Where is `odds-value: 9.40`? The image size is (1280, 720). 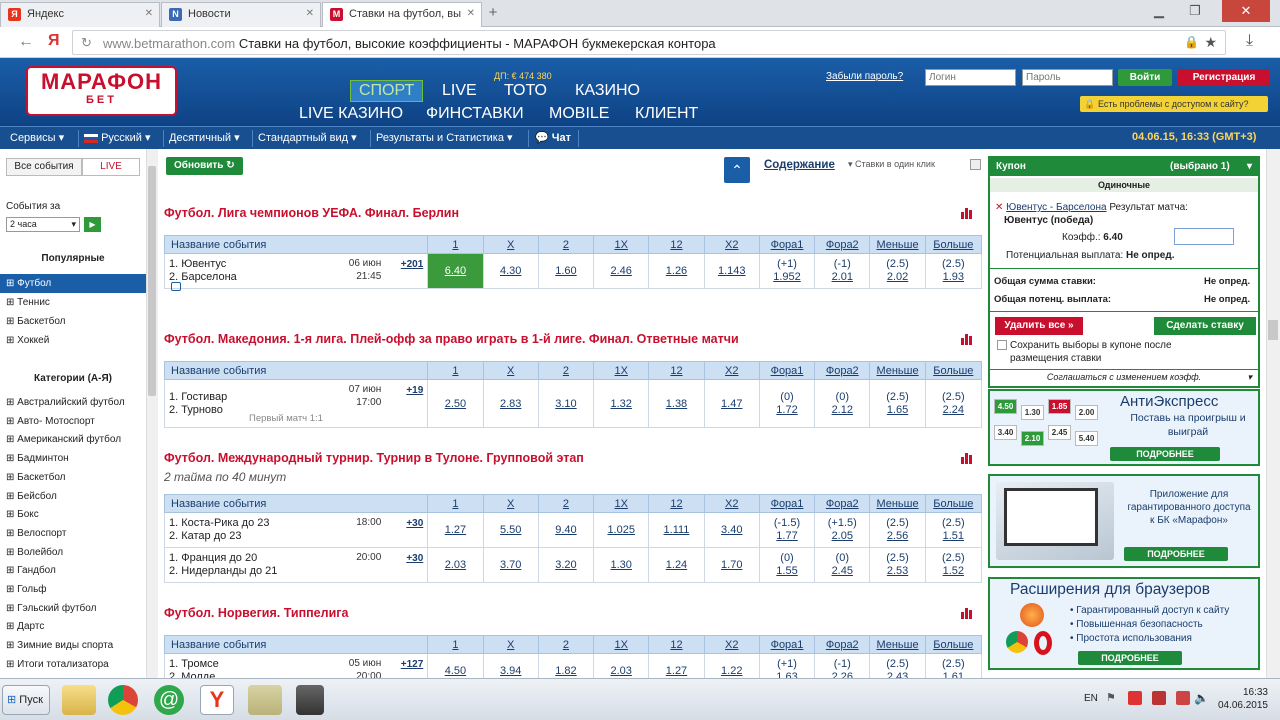
odds-value: 9.40 is located at coordinates (565, 530).